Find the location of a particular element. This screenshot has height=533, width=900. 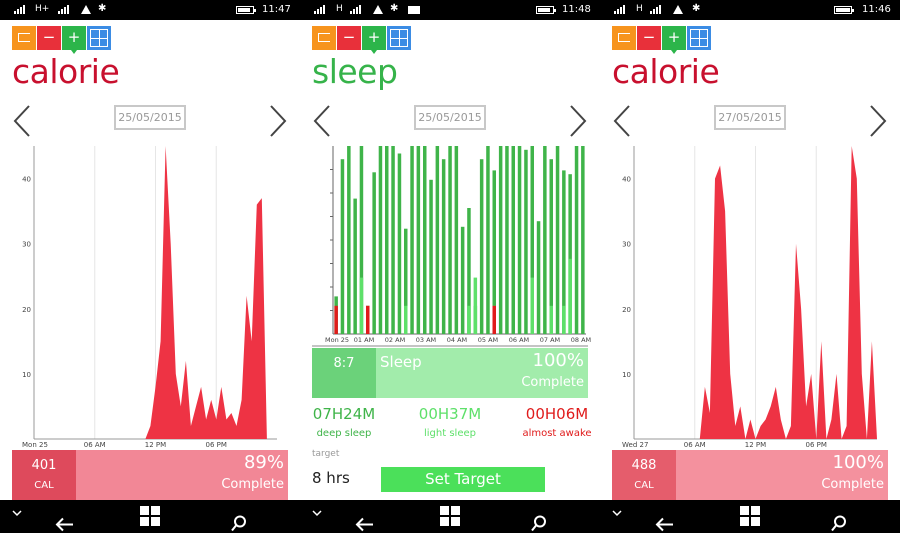

light-sleep-stat: 00H37M light sleep is located at coordinates (450, 422).